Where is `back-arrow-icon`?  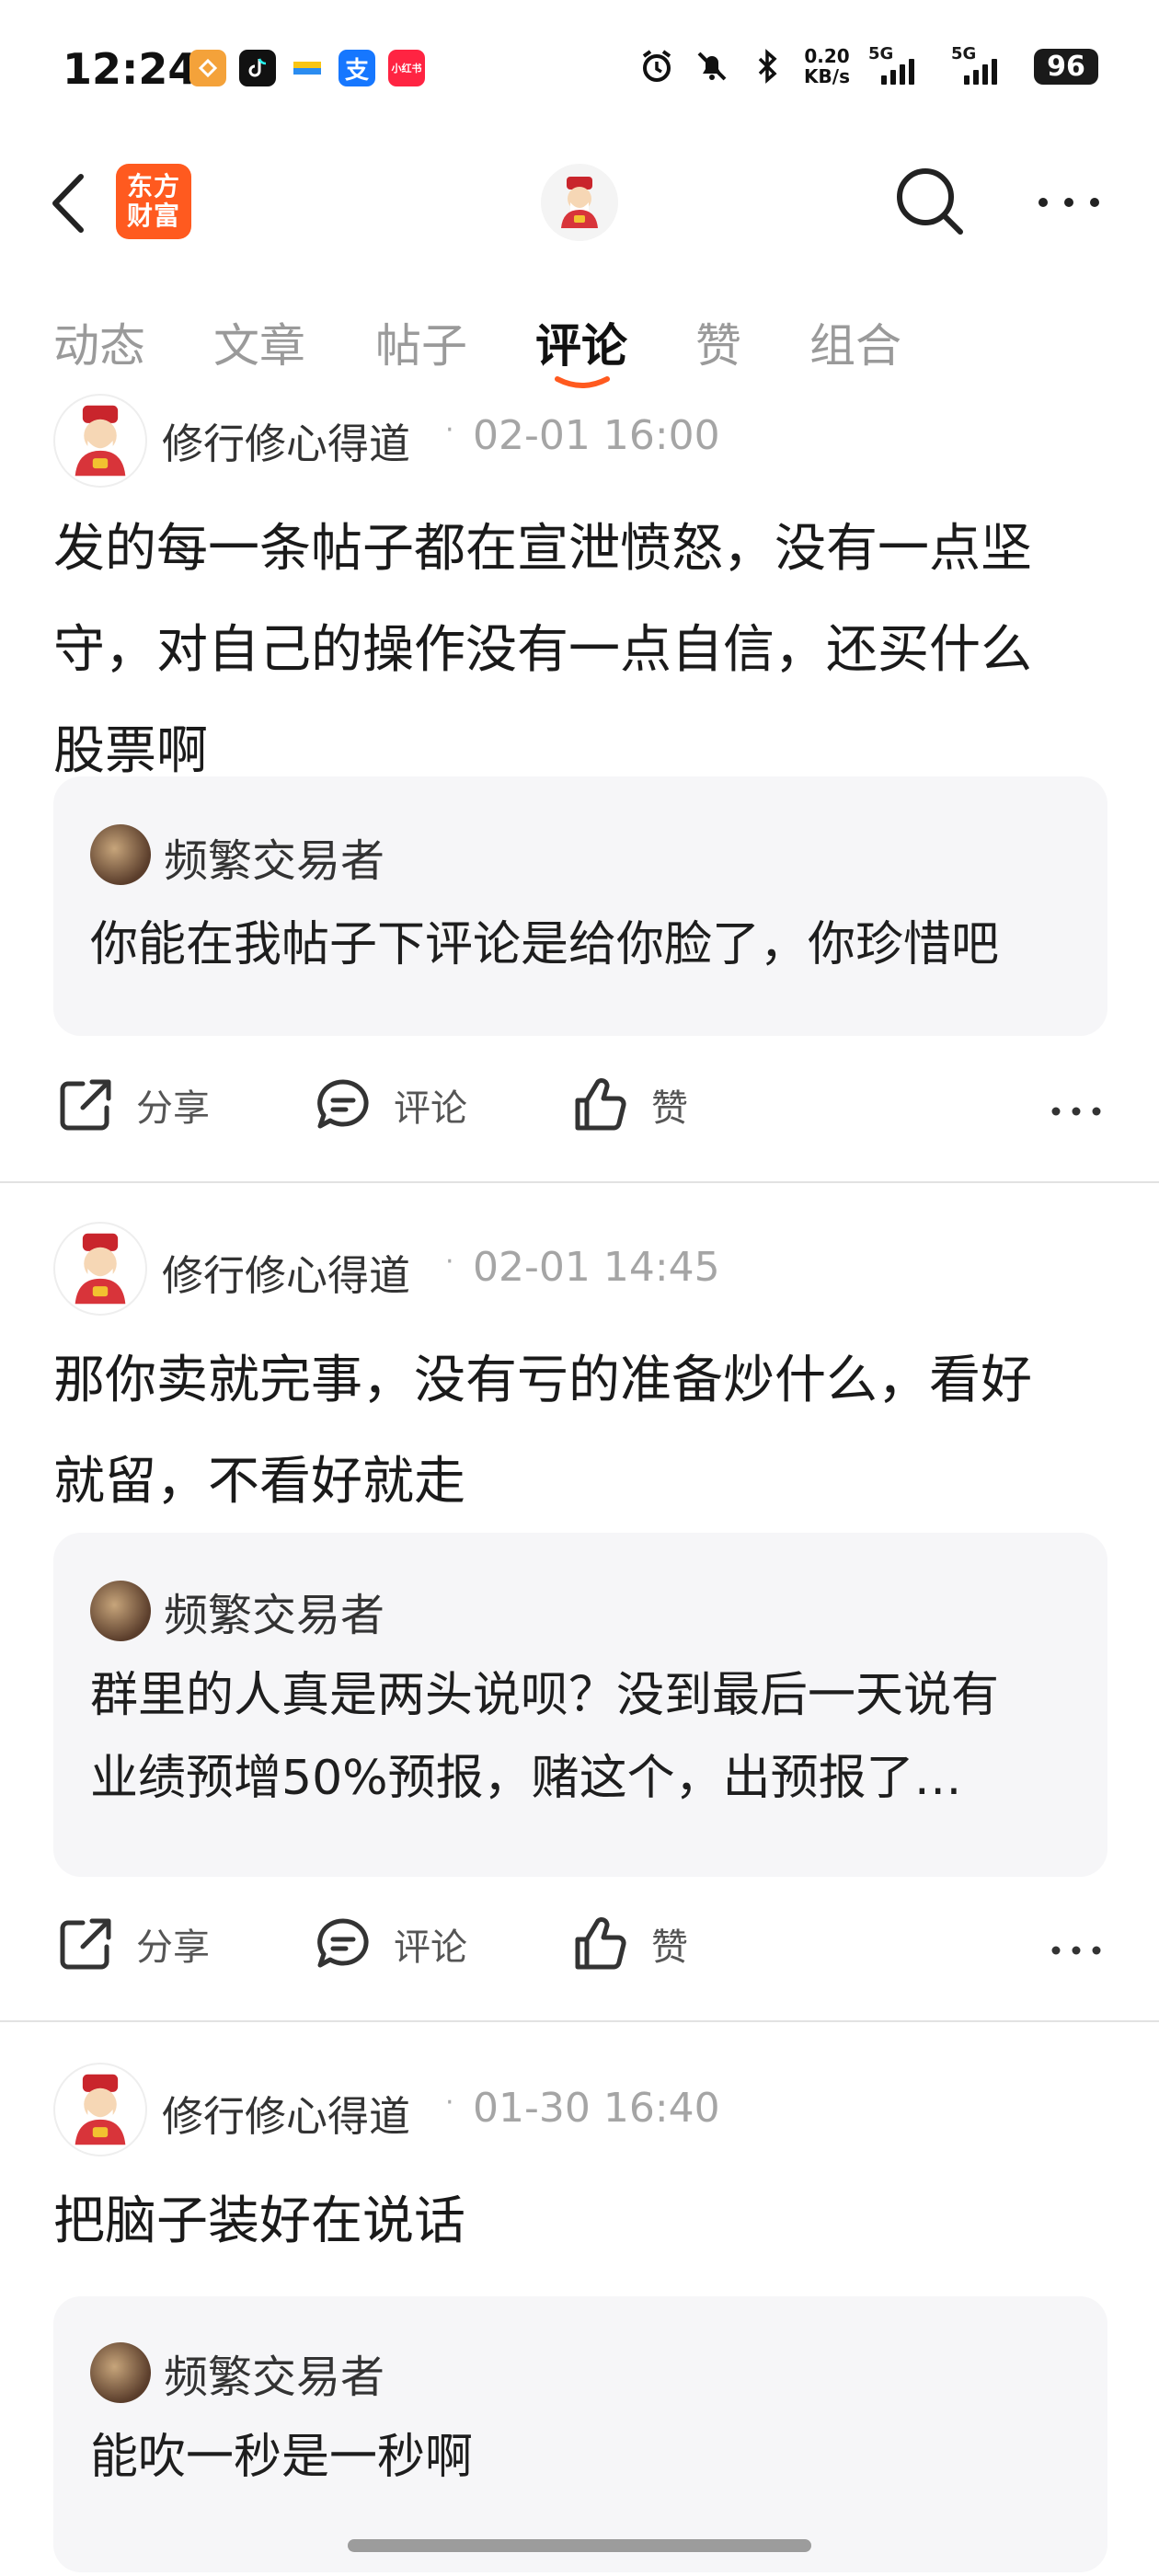
back-arrow-icon is located at coordinates (69, 203).